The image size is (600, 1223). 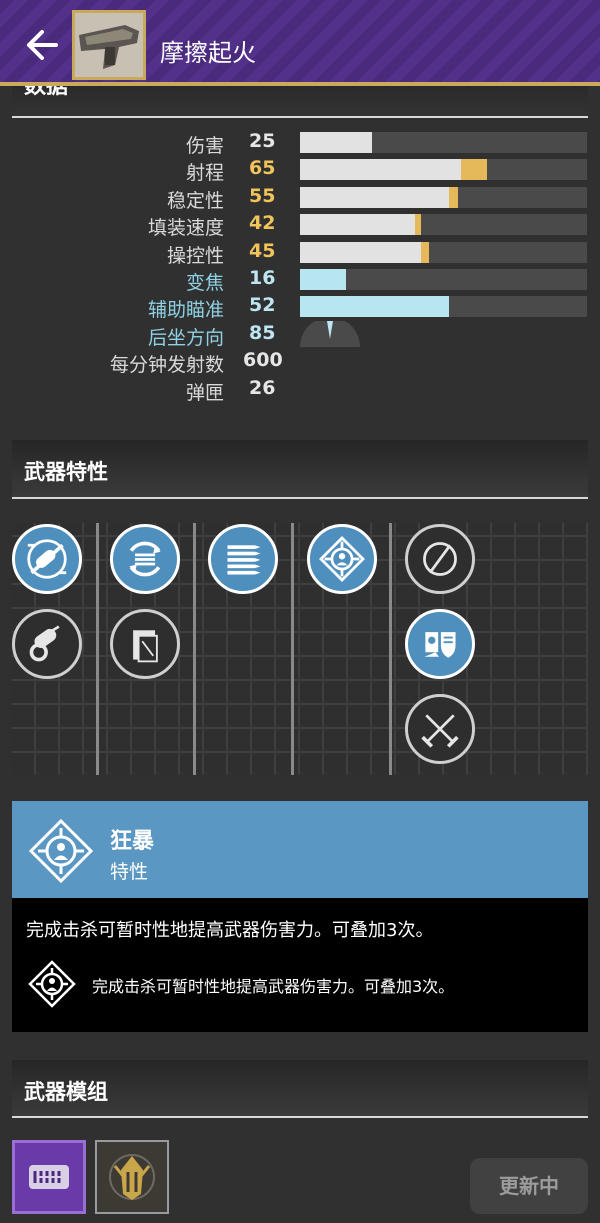 I want to click on stat-value: 55, so click(x=262, y=195).